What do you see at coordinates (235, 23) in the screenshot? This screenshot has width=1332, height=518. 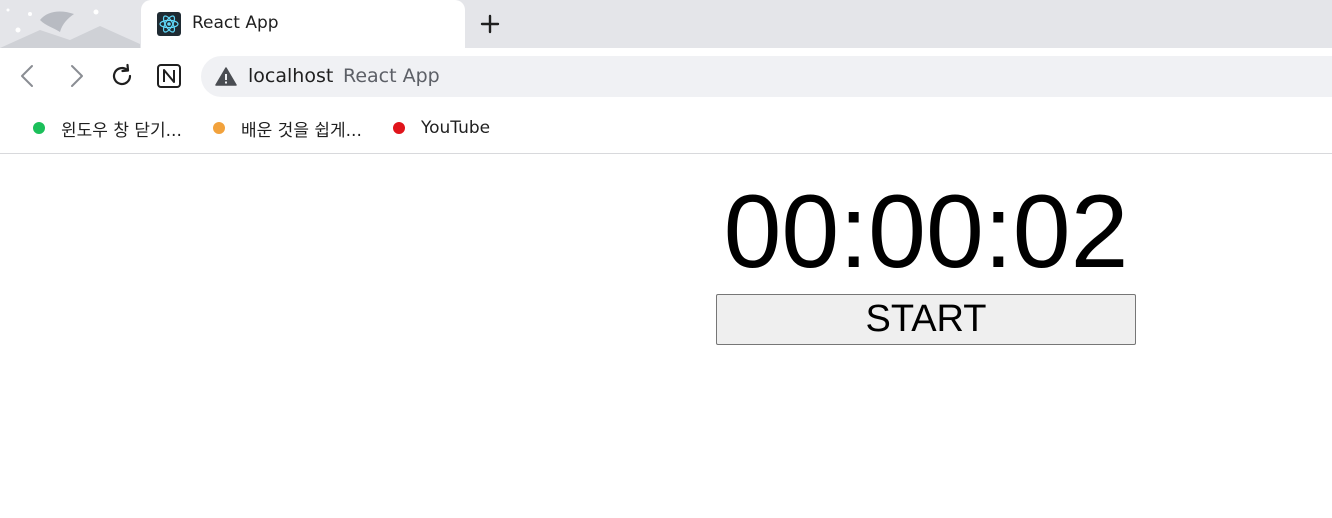 I see `tab-title: React App` at bounding box center [235, 23].